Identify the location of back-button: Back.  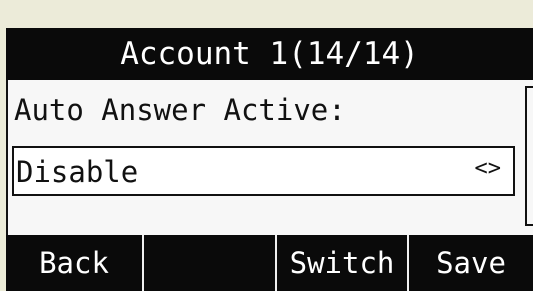
(74, 263).